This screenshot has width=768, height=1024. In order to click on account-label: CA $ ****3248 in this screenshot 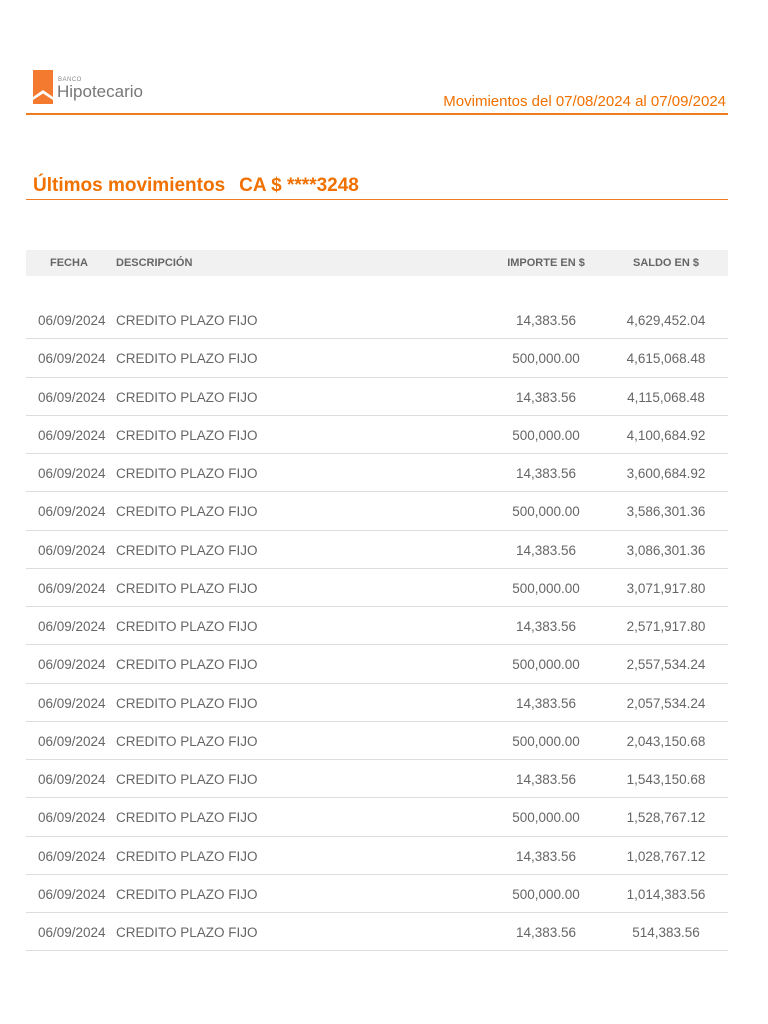, I will do `click(299, 185)`.